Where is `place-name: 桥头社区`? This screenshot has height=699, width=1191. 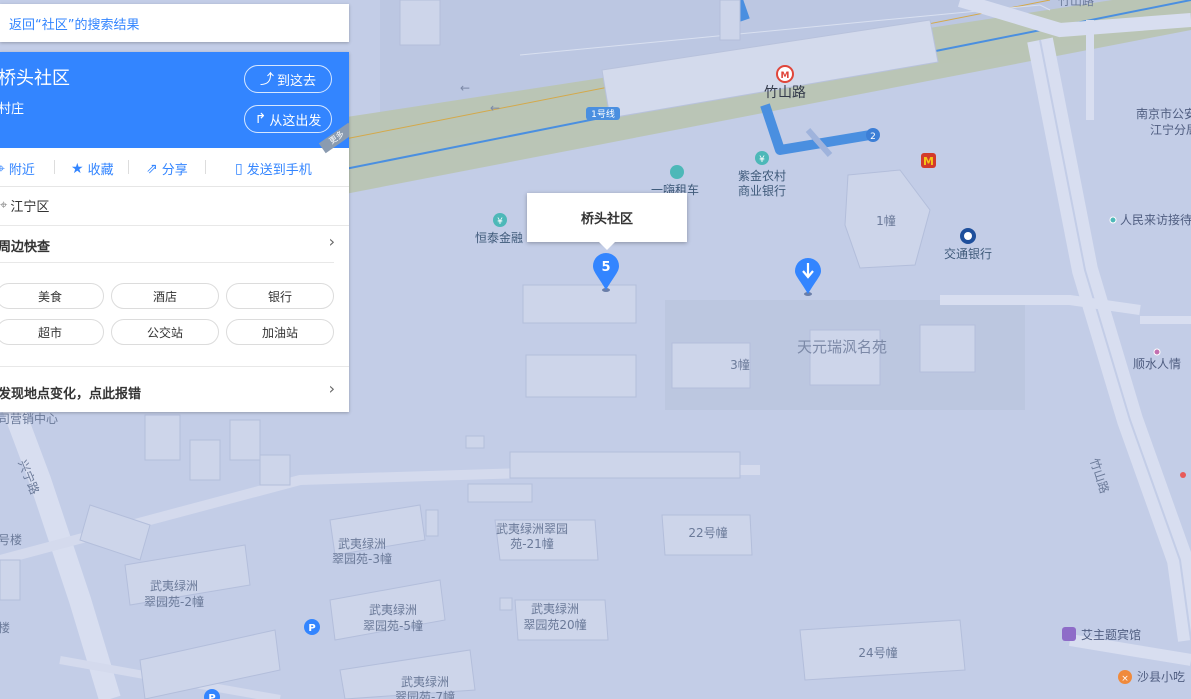
place-name: 桥头社区 is located at coordinates (35, 78).